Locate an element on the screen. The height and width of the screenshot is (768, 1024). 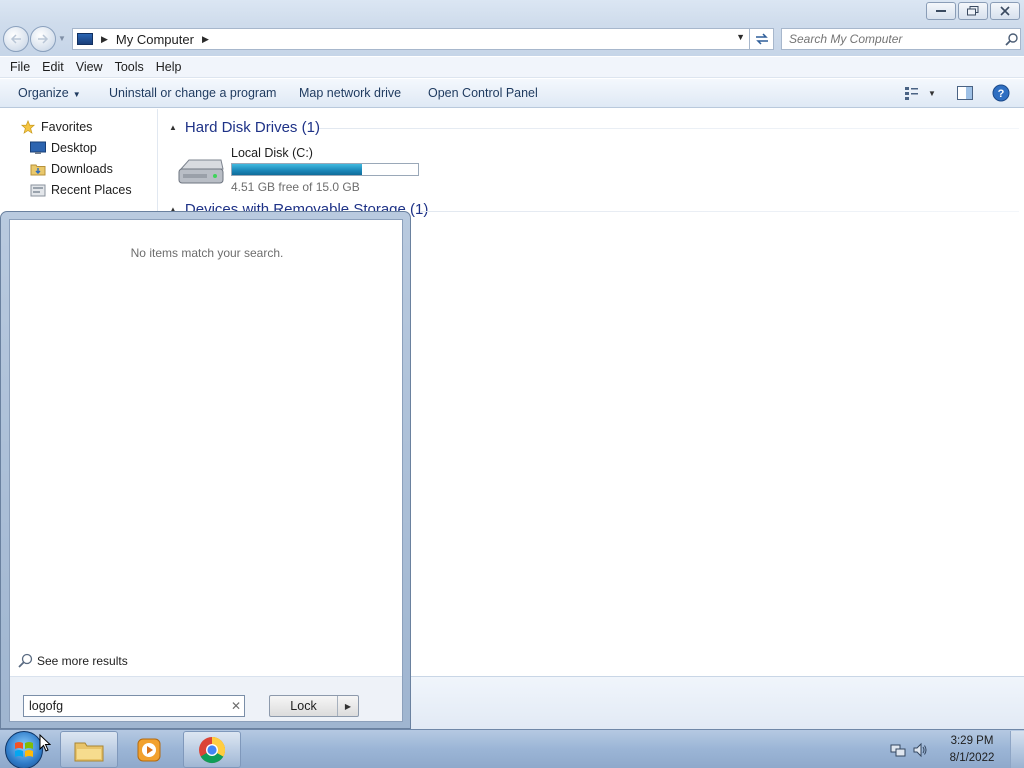
close-icon is located at coordinates (1005, 11).